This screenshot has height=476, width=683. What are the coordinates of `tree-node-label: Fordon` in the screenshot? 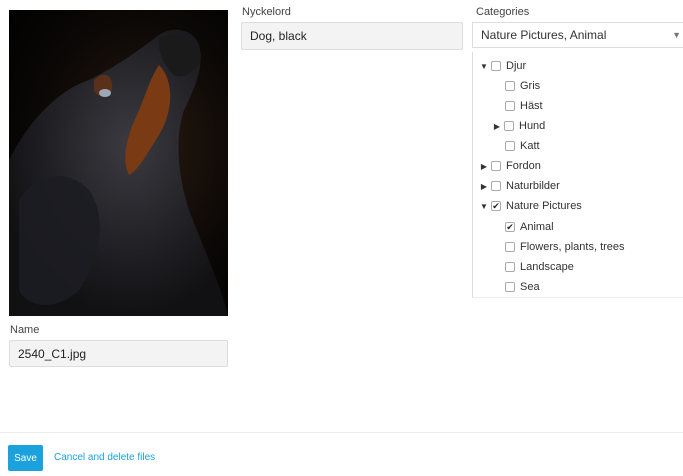 It's located at (523, 166).